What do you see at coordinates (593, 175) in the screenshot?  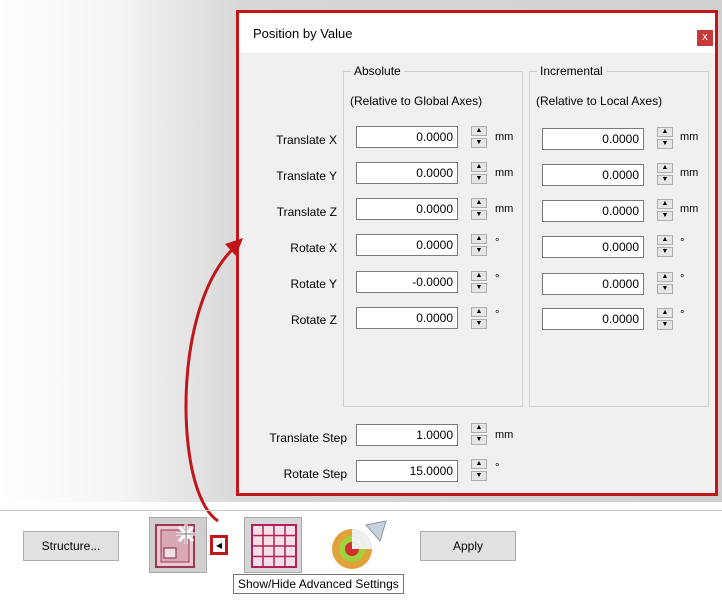 I see `translate-y-incremental-input: 0.0000` at bounding box center [593, 175].